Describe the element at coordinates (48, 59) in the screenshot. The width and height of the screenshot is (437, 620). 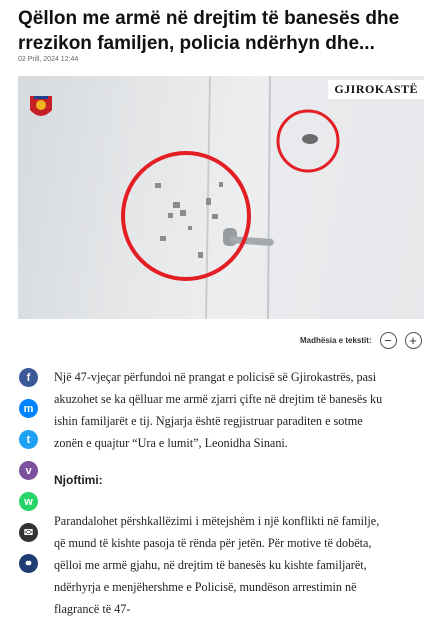
I see `article-date: 02 Prill, 2024 12:44` at that location.